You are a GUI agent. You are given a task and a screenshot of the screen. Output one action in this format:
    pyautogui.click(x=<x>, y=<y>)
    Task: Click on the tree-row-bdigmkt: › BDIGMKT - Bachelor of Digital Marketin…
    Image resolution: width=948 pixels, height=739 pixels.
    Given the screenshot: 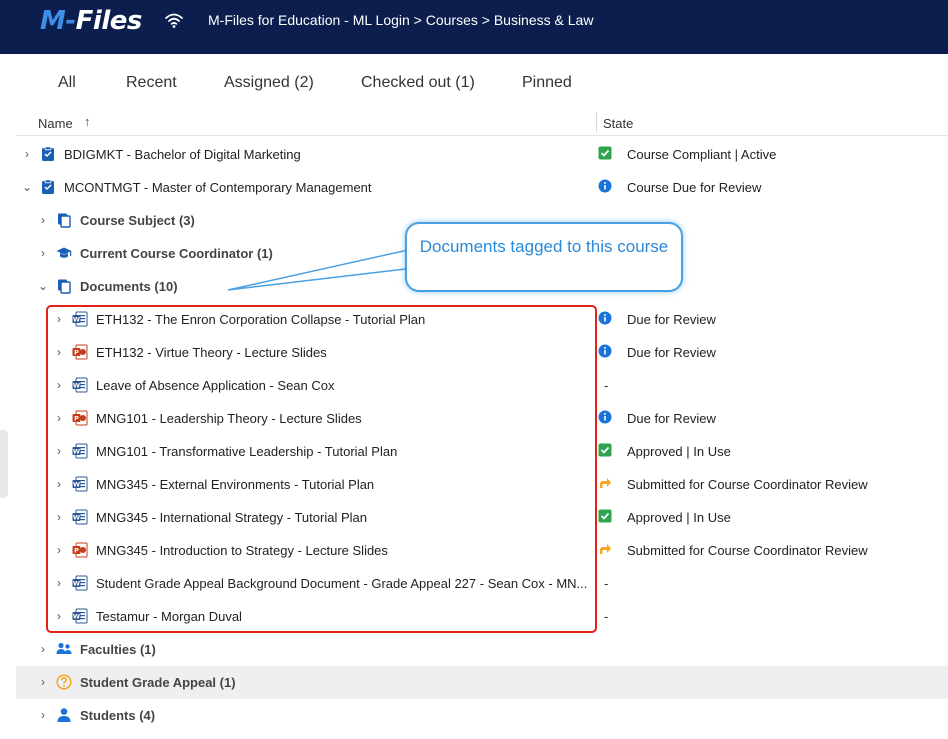 What is the action you would take?
    pyautogui.click(x=482, y=154)
    